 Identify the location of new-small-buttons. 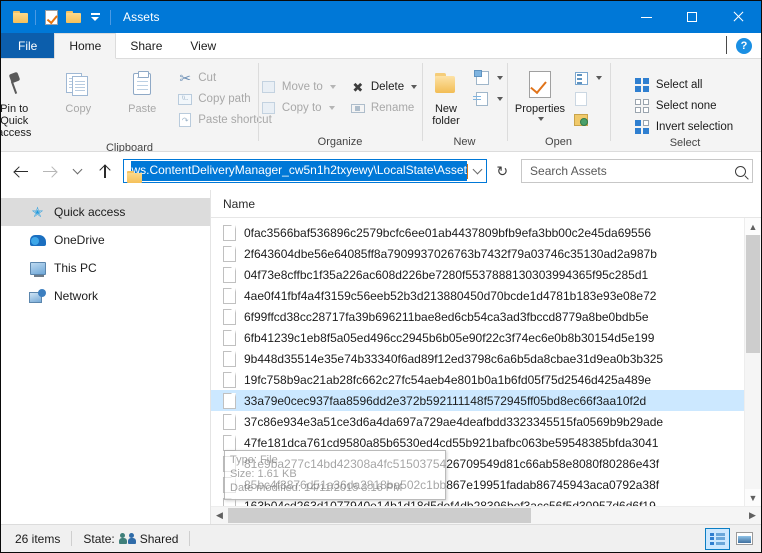
(489, 87).